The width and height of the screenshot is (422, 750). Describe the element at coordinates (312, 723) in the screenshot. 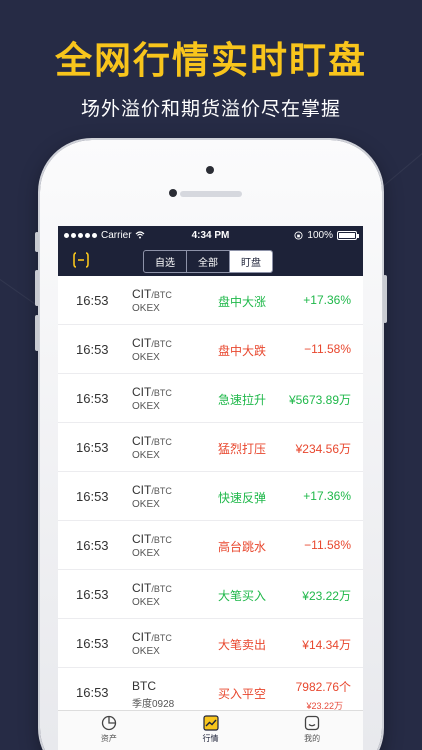

I see `profile-face-icon` at that location.